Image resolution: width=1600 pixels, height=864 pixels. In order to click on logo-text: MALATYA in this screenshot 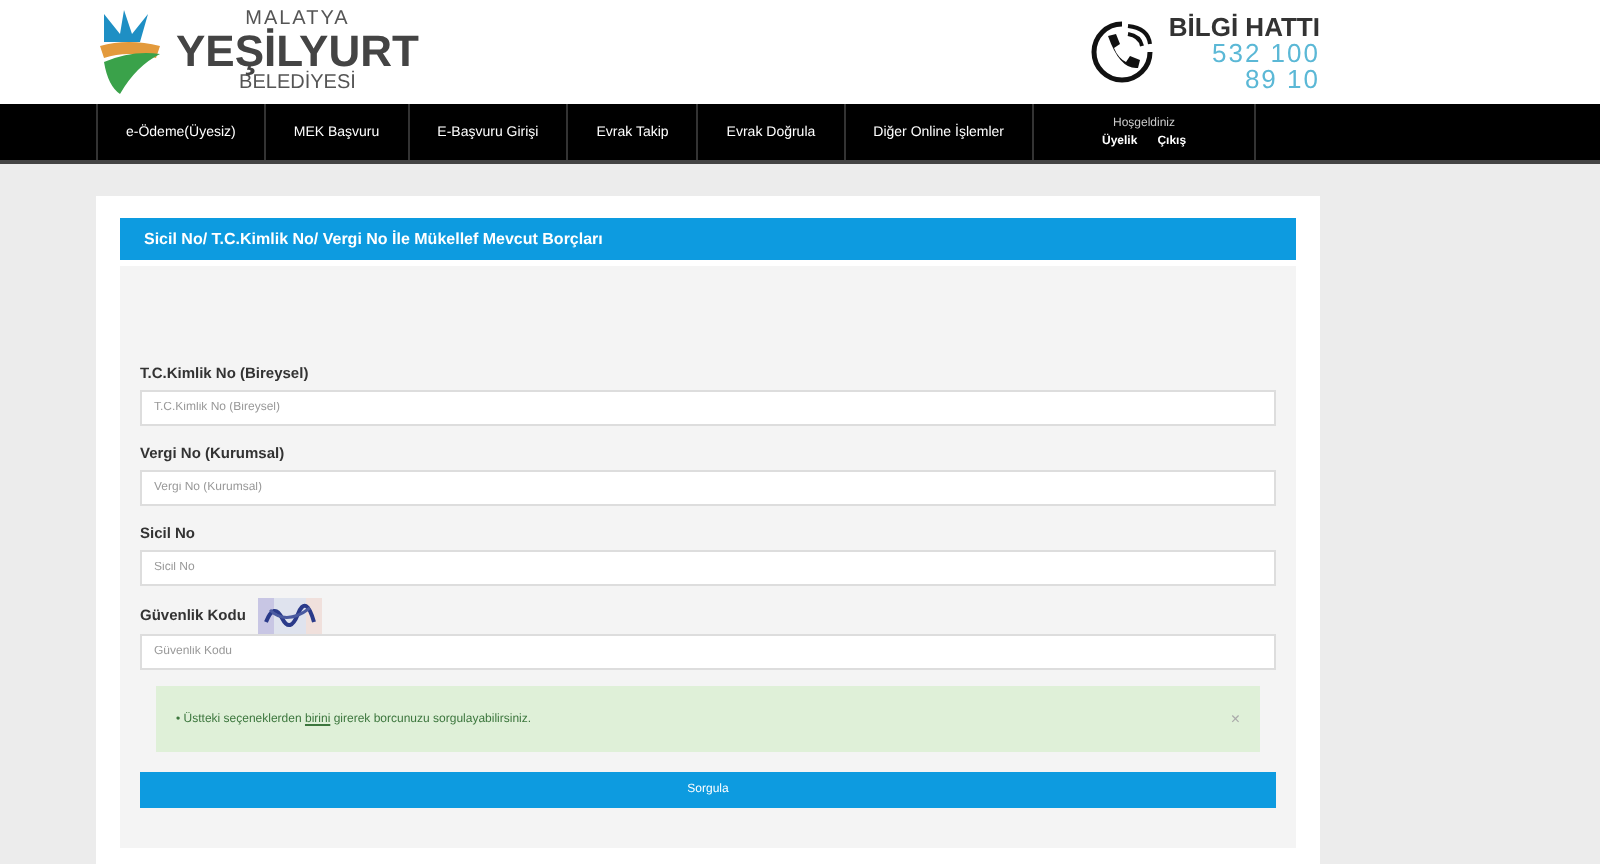, I will do `click(297, 20)`.